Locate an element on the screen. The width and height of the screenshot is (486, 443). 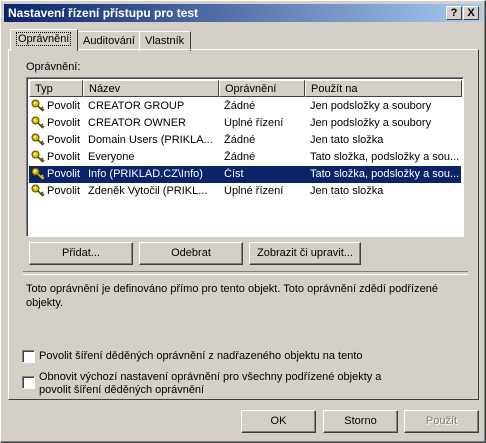
title-bar: Nastavení řízení přístupu pro test ? X is located at coordinates (243, 13).